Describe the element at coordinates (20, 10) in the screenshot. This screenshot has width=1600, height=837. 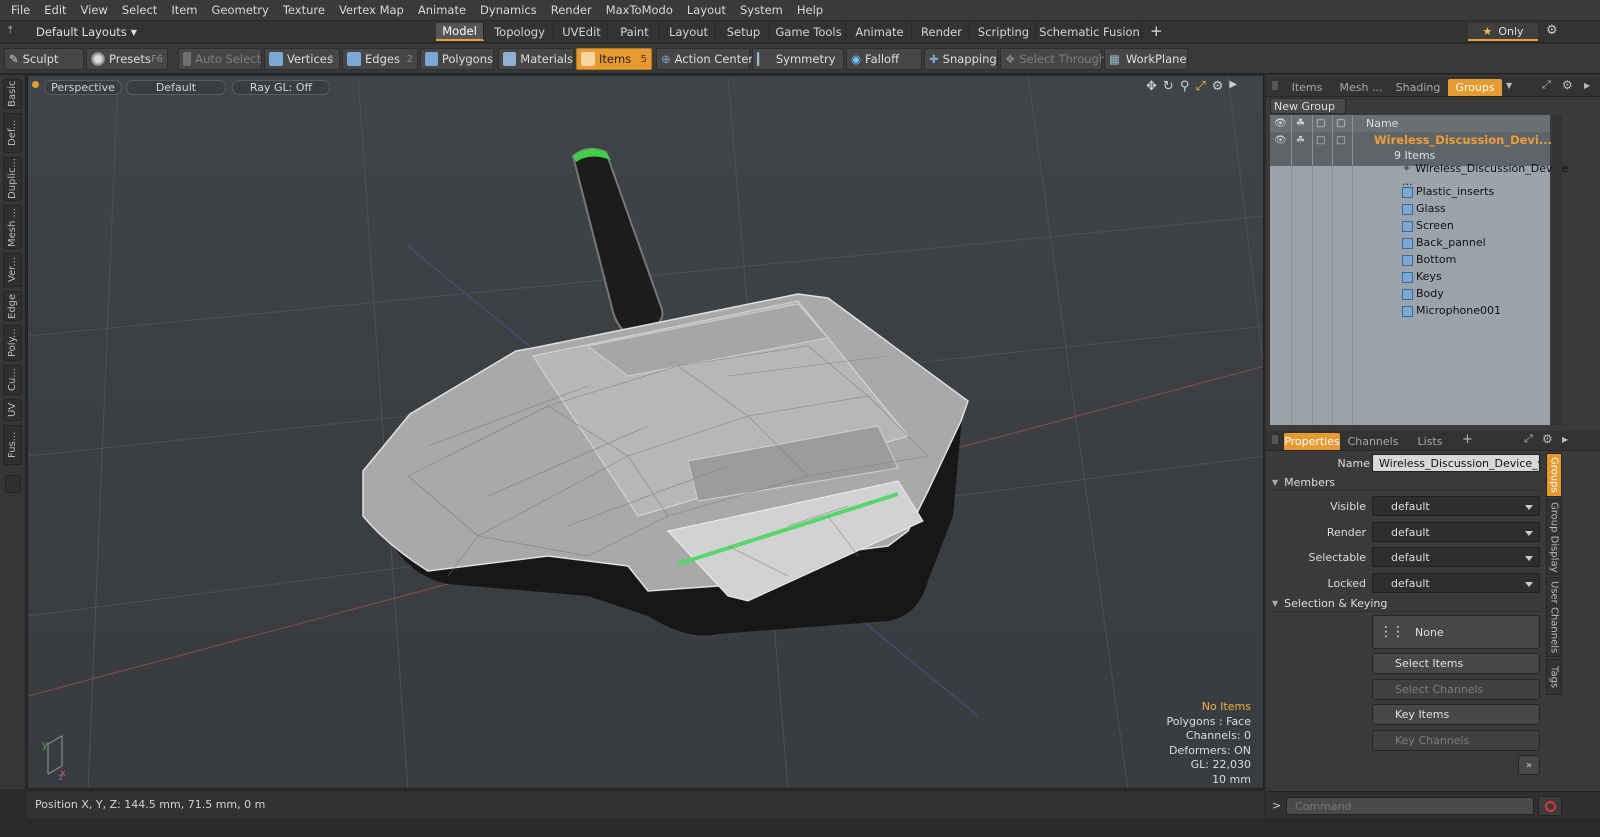
I see `menu-file: File` at that location.